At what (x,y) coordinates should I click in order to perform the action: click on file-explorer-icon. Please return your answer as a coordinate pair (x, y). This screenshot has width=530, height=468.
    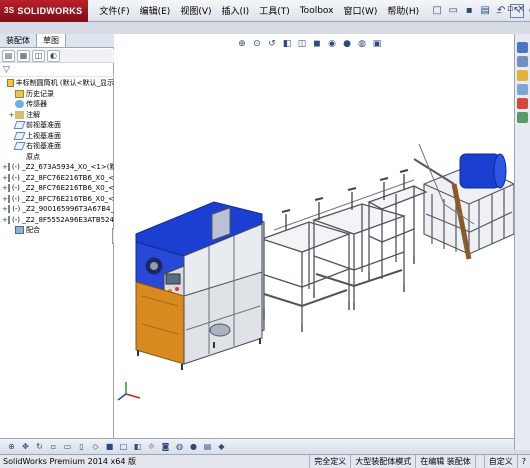
    Looking at the image, I should click on (522, 75).